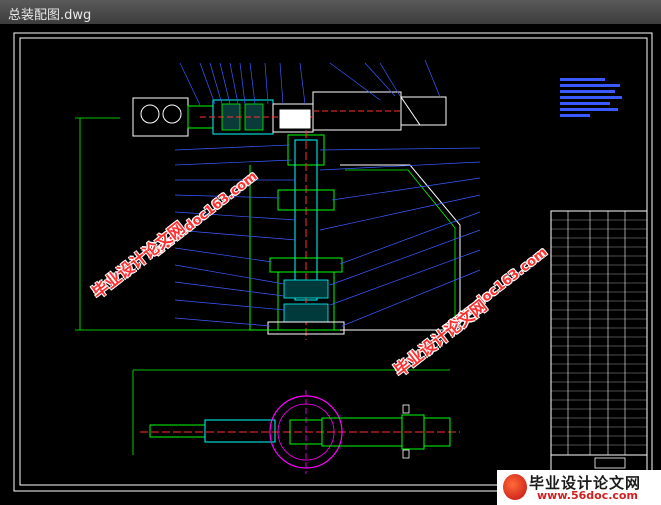 The height and width of the screenshot is (505, 661). What do you see at coordinates (591, 97) in the screenshot?
I see `technical-notes` at bounding box center [591, 97].